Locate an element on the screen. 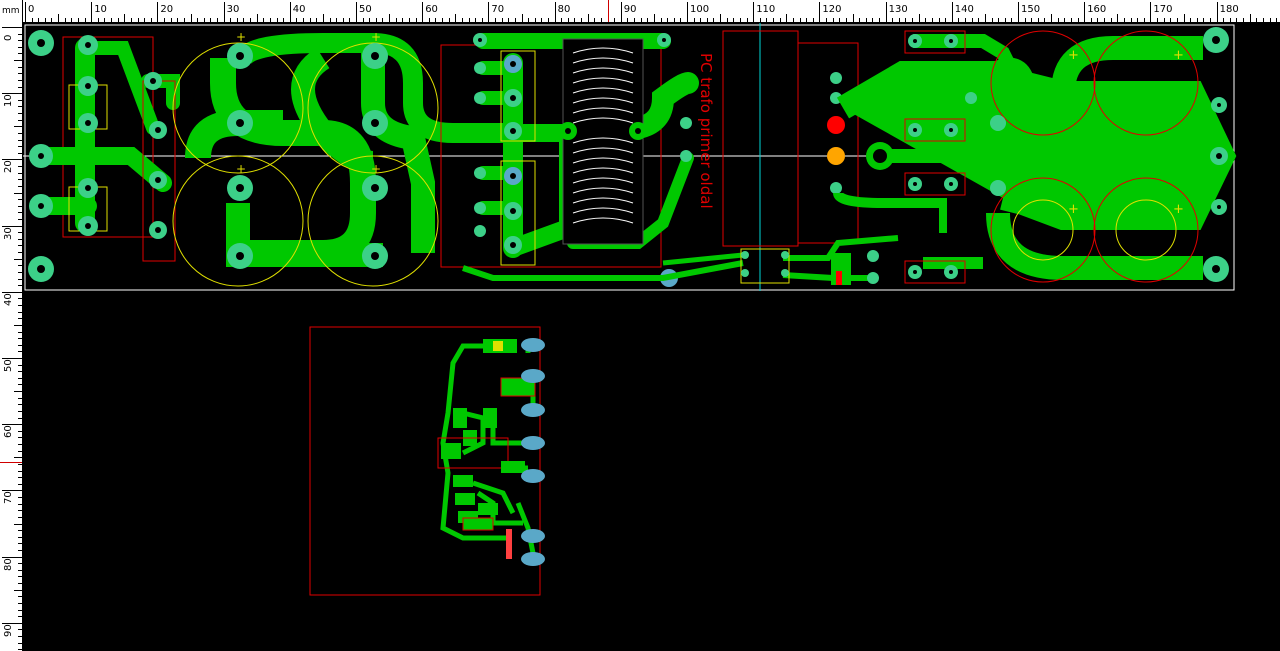 The height and width of the screenshot is (651, 1280). input-section is located at coordinates (104, 156).